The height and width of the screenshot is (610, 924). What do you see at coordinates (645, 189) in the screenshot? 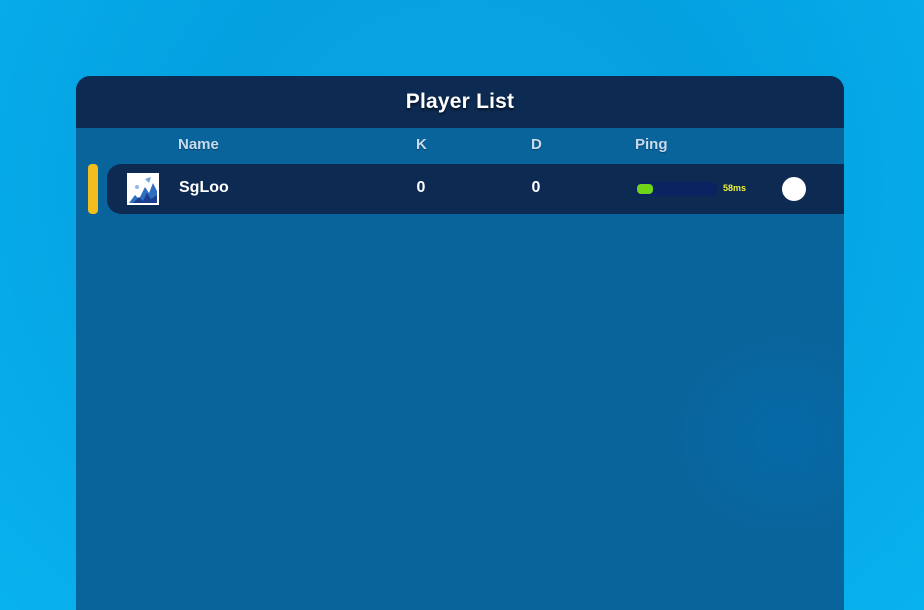
I see `ping-bar-fill` at bounding box center [645, 189].